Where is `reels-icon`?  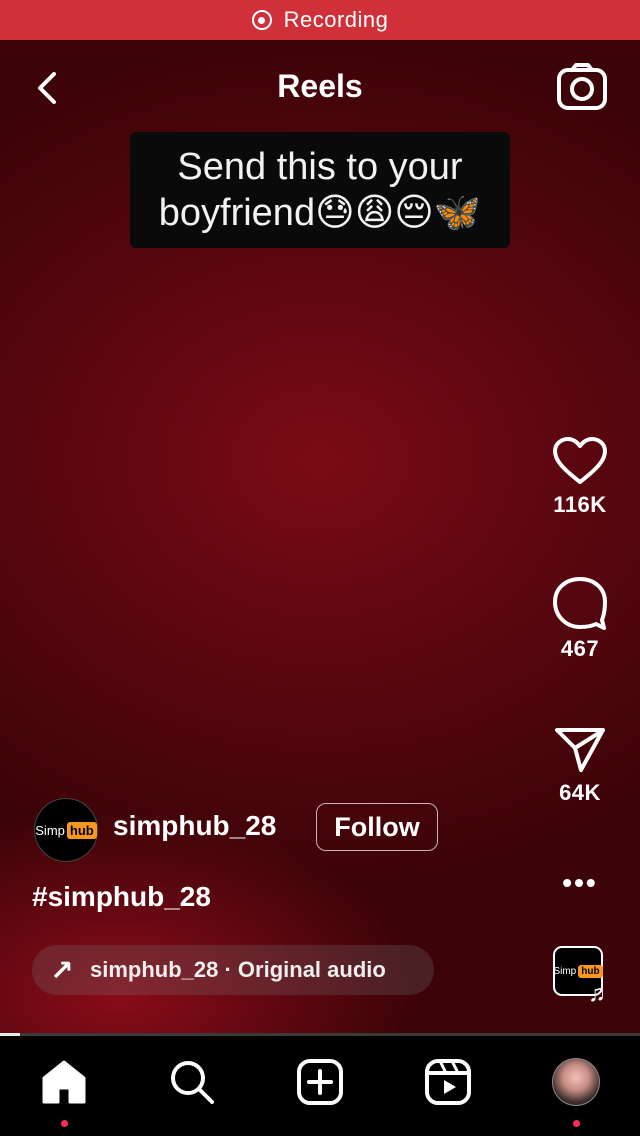 reels-icon is located at coordinates (448, 1082).